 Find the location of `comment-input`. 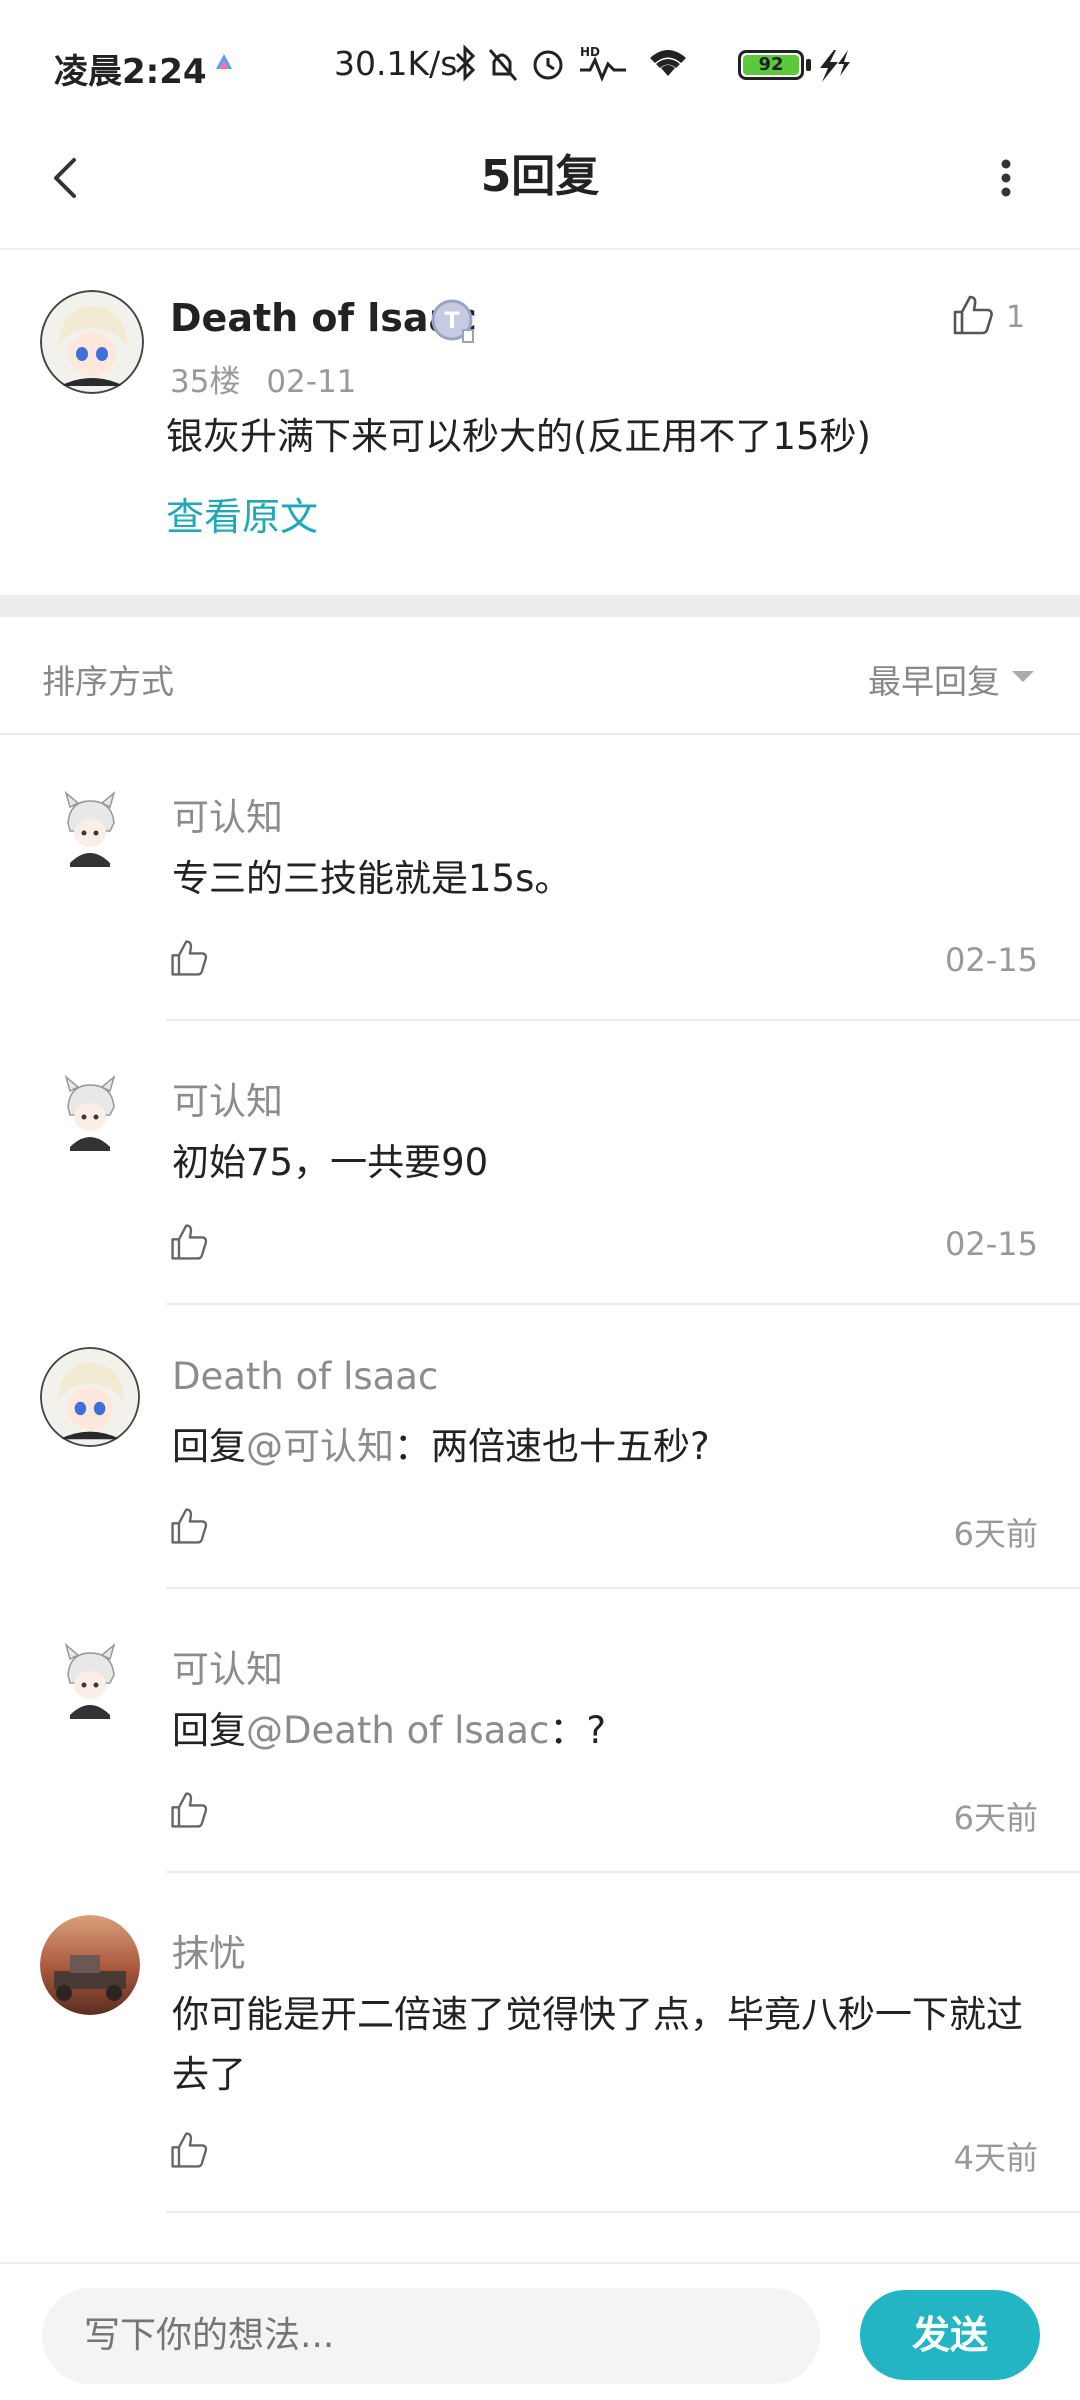

comment-input is located at coordinates (431, 2336).